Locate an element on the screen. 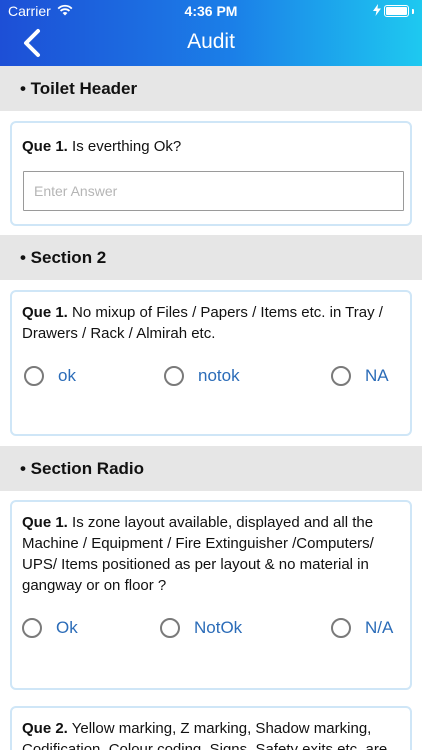  radio-label: notok is located at coordinates (219, 375).